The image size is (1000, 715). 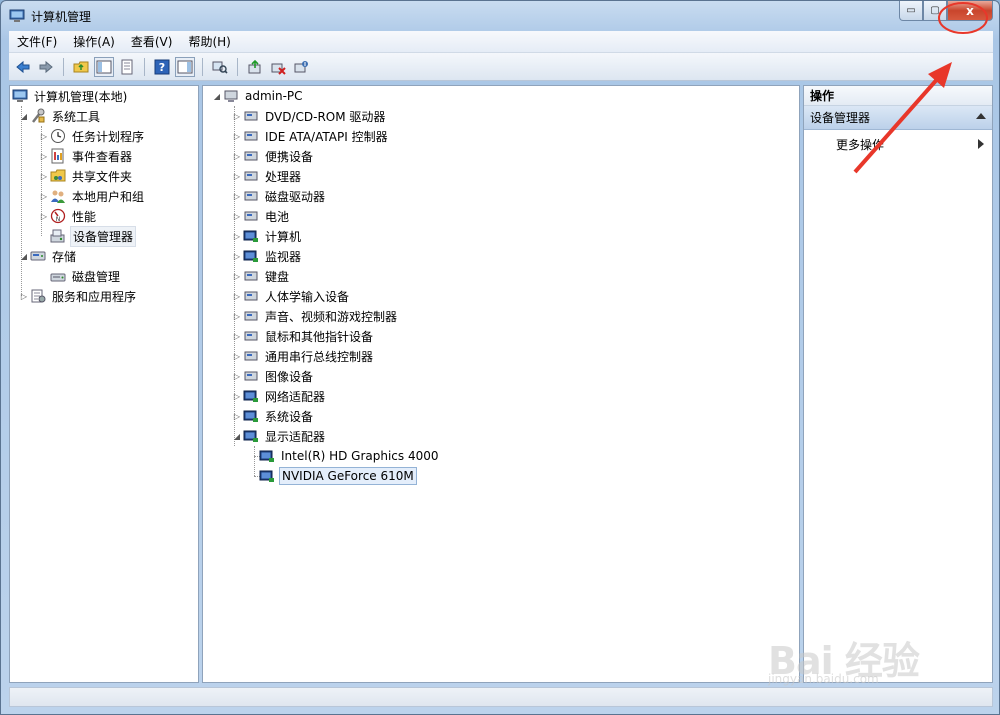 What do you see at coordinates (94, 42) in the screenshot?
I see `menu-action: 操作(A)` at bounding box center [94, 42].